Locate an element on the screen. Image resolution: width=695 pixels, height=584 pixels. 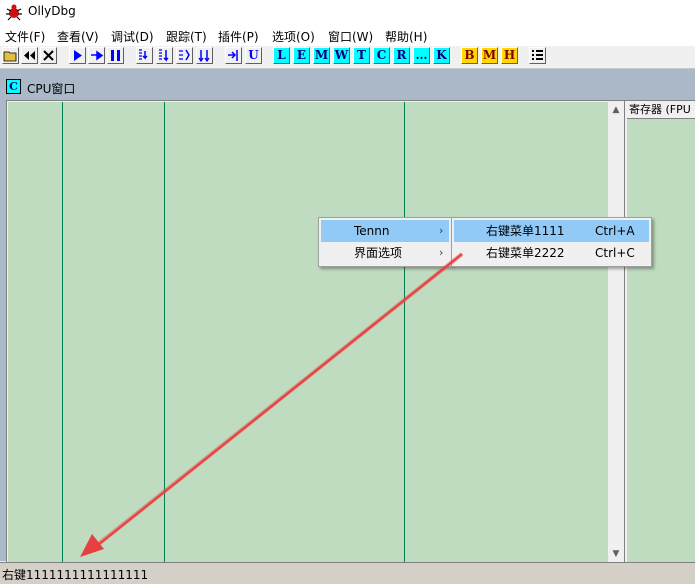
column-separator-address is located at coordinates (62, 332).